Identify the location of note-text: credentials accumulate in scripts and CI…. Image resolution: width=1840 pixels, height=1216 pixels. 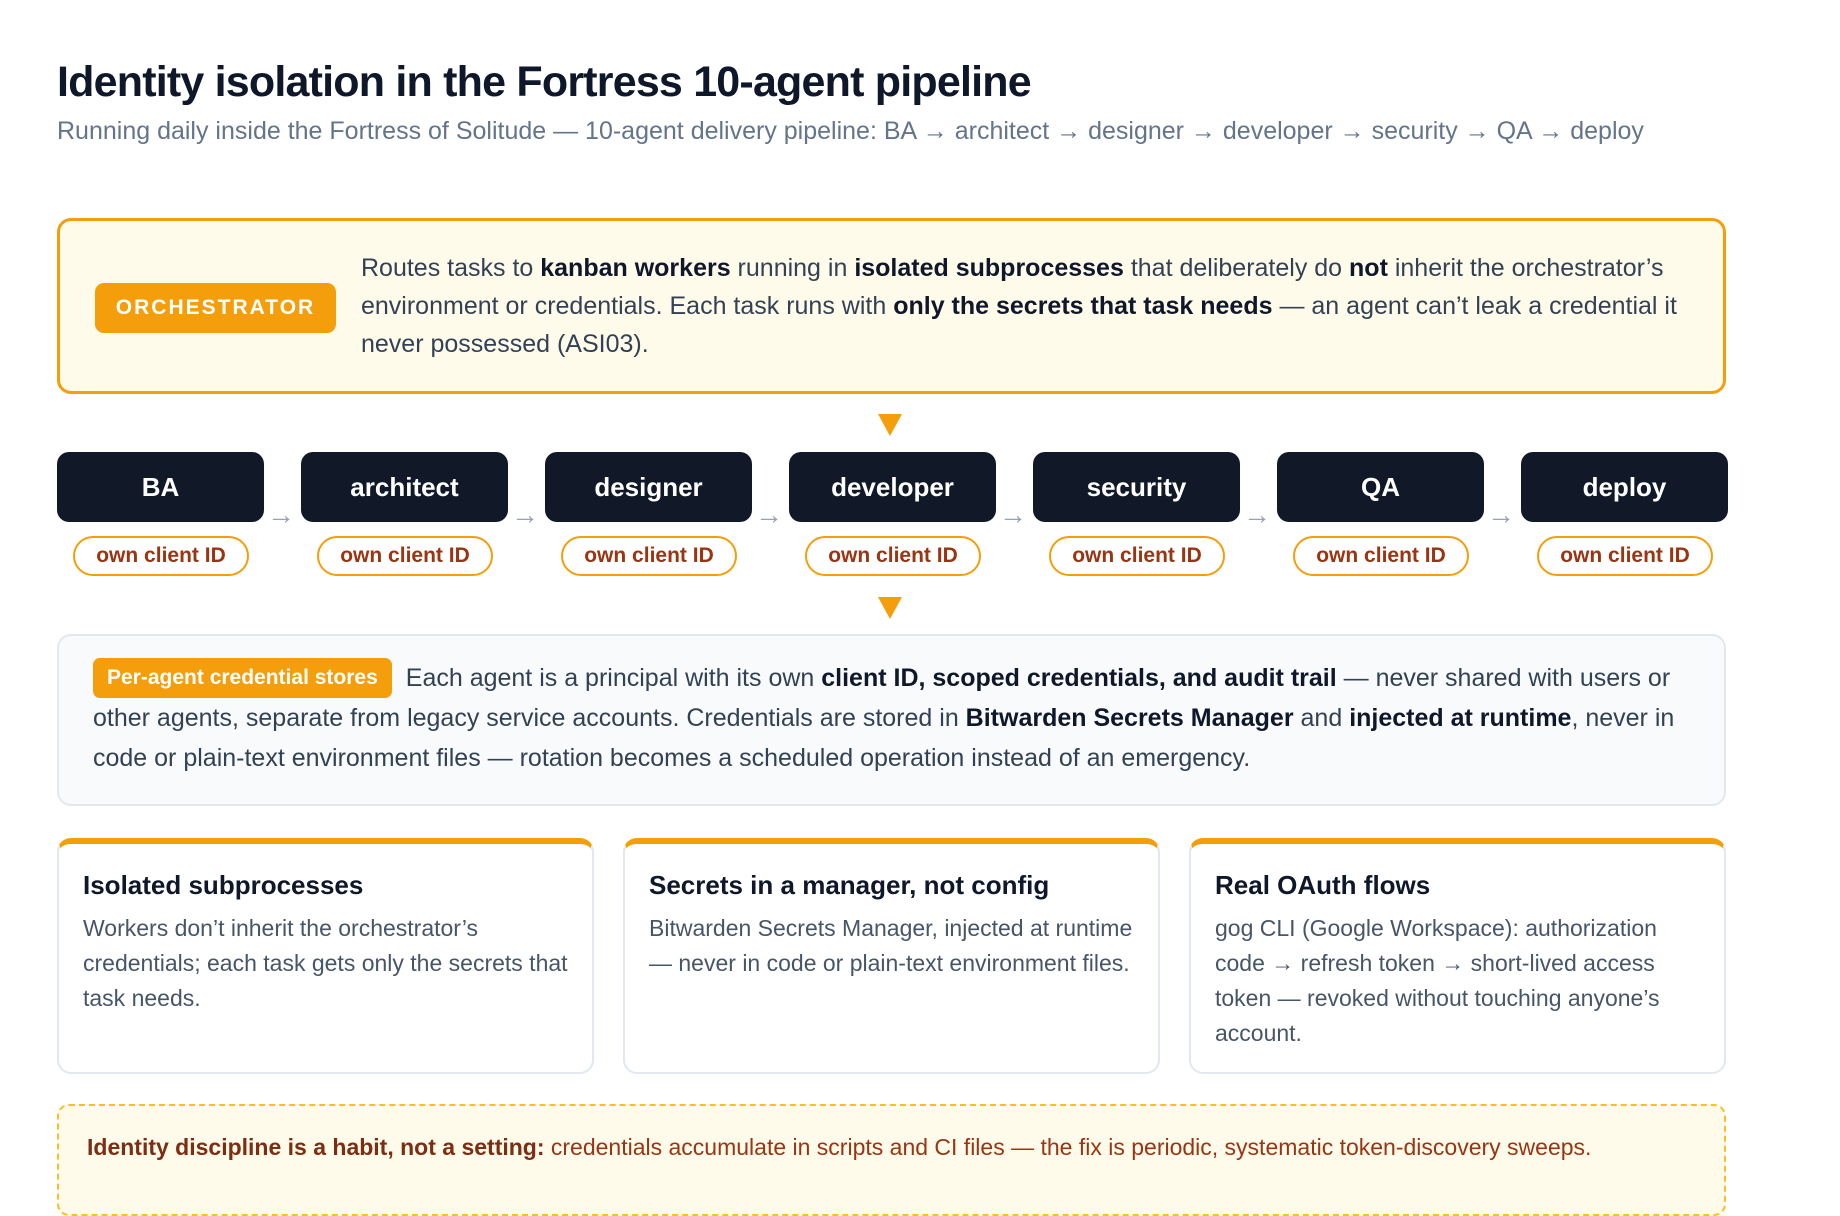
(1068, 1147).